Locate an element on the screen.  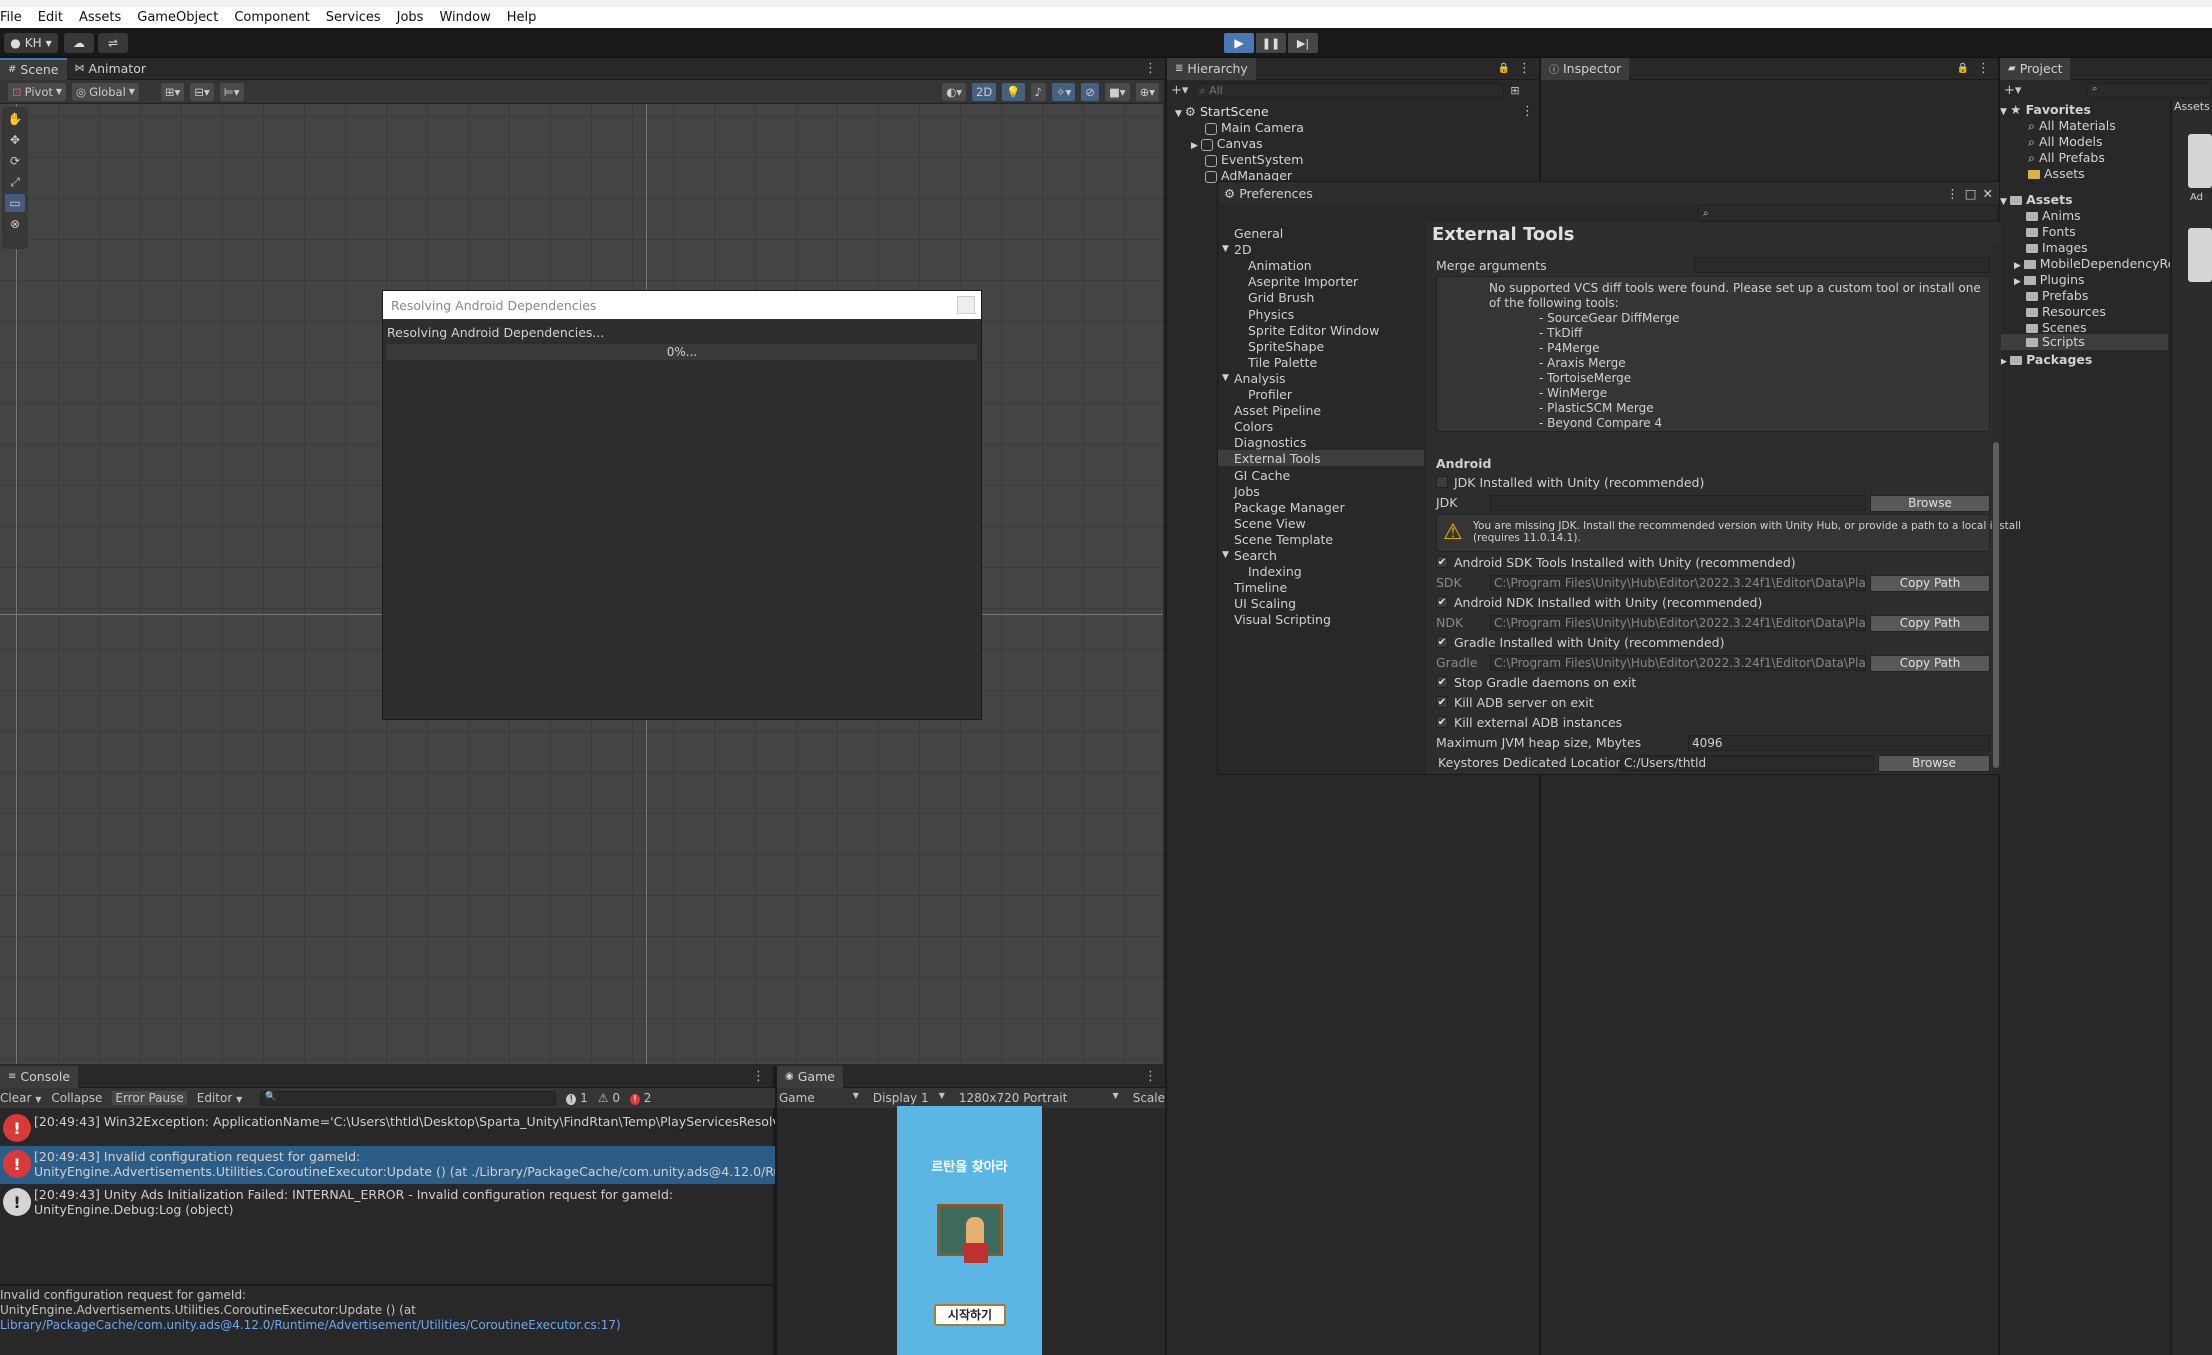
tab-project: ▰ Project is located at coordinates (2035, 68).